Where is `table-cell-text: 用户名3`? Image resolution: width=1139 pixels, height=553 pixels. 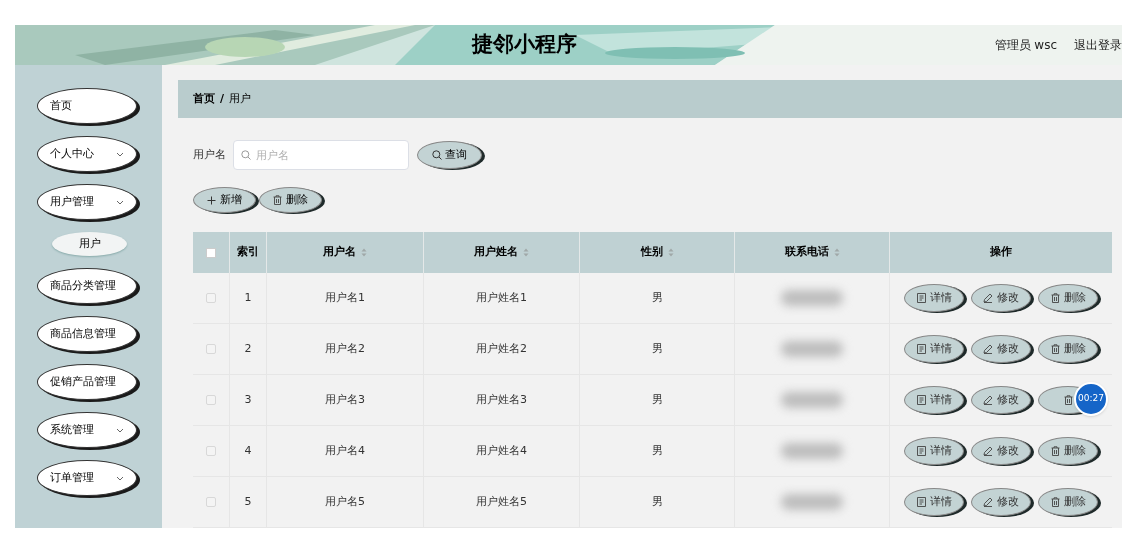 table-cell-text: 用户名3 is located at coordinates (345, 399).